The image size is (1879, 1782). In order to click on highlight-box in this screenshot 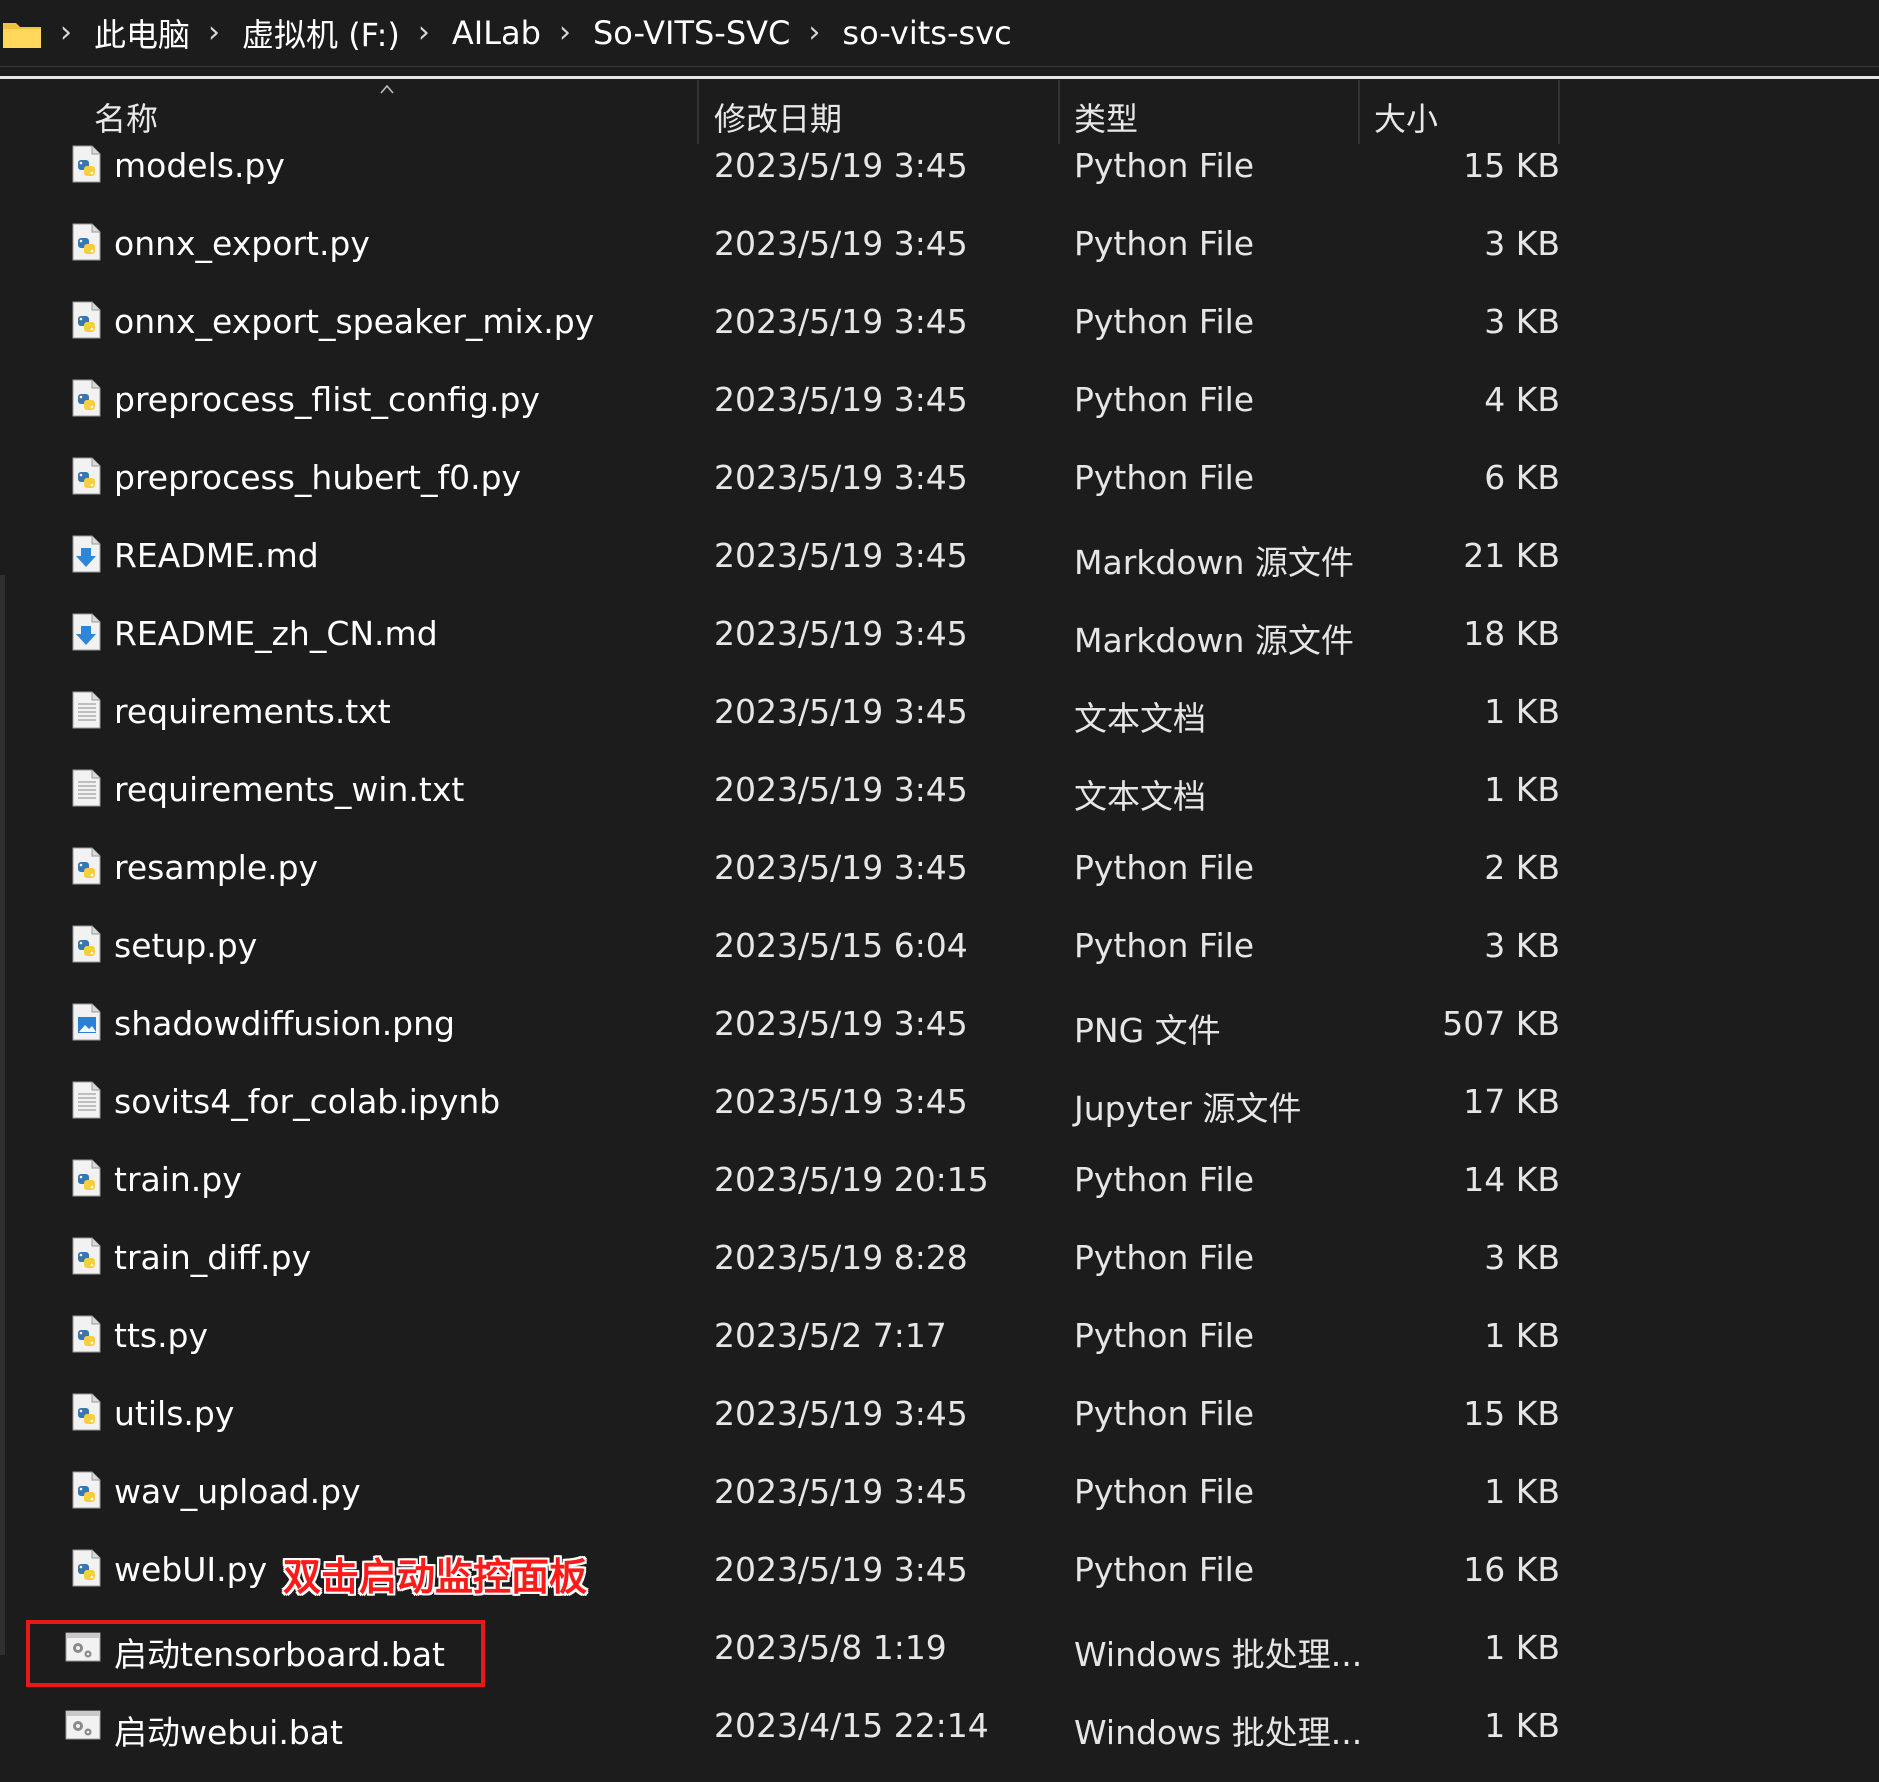, I will do `click(255, 1653)`.